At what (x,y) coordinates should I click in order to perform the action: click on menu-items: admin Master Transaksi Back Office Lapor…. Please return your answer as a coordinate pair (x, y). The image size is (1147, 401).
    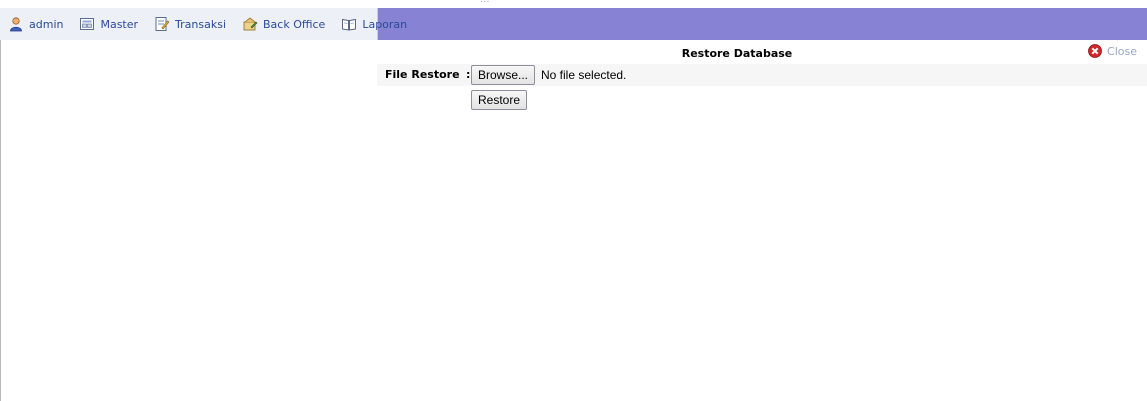
    Looking at the image, I should click on (203, 24).